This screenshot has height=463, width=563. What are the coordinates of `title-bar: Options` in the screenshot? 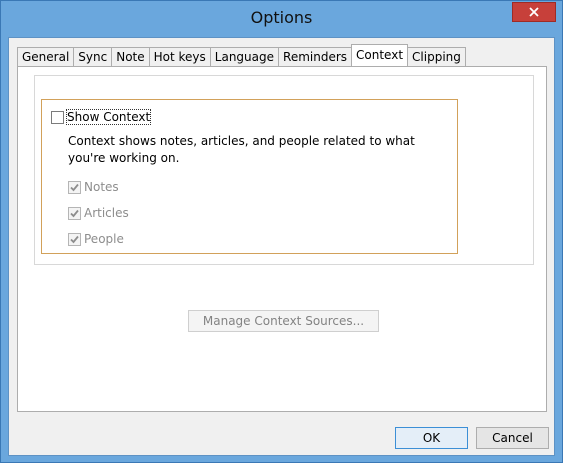 It's located at (281, 19).